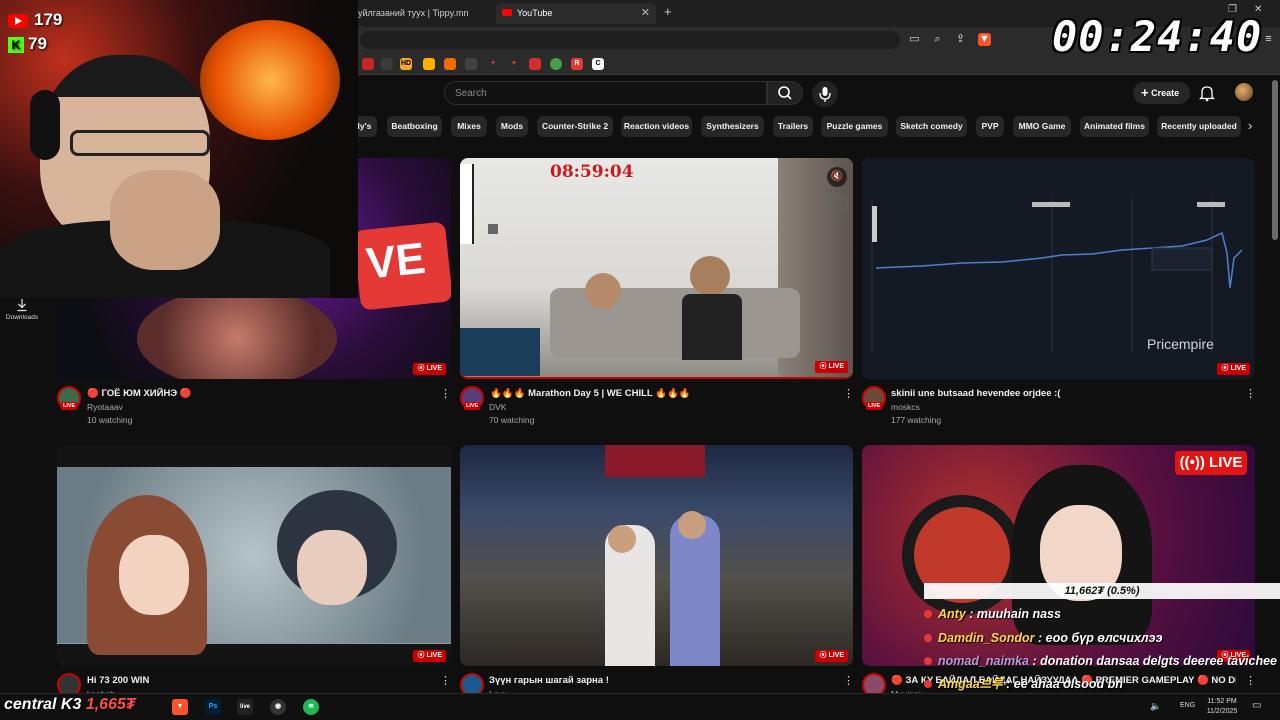  What do you see at coordinates (793, 126) in the screenshot?
I see `chip-trailers: Trailers` at bounding box center [793, 126].